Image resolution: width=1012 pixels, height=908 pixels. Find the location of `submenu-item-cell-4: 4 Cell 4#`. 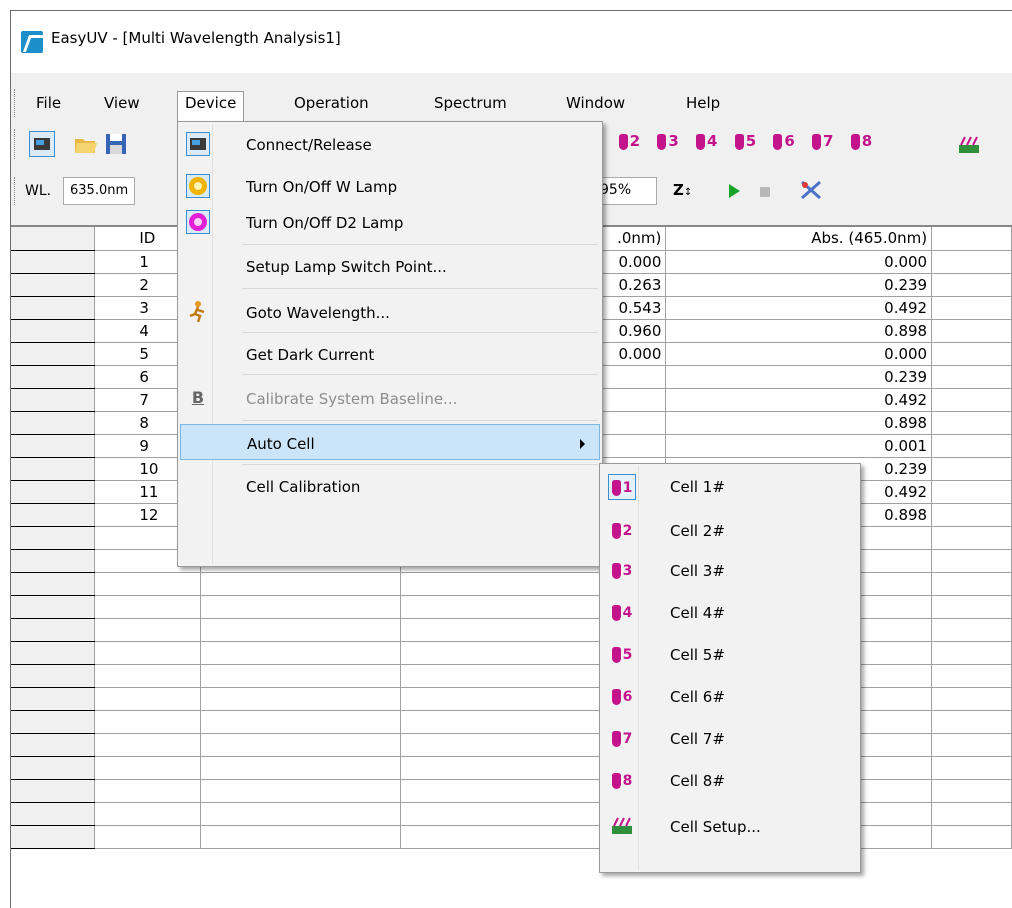

submenu-item-cell-4: 4 Cell 4# is located at coordinates (730, 614).